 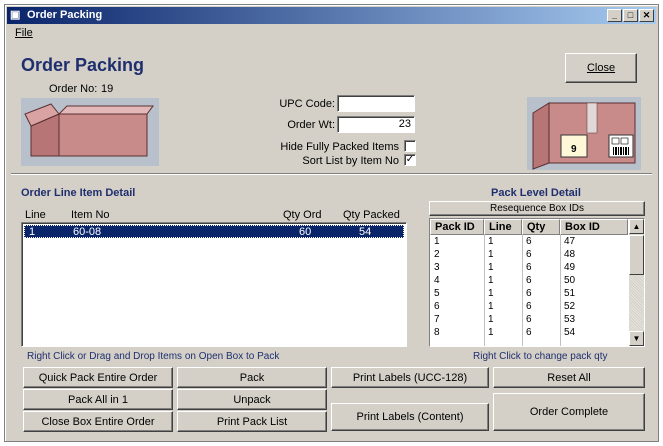 I want to click on grid-header-pack-id: Pack ID, so click(x=457, y=227).